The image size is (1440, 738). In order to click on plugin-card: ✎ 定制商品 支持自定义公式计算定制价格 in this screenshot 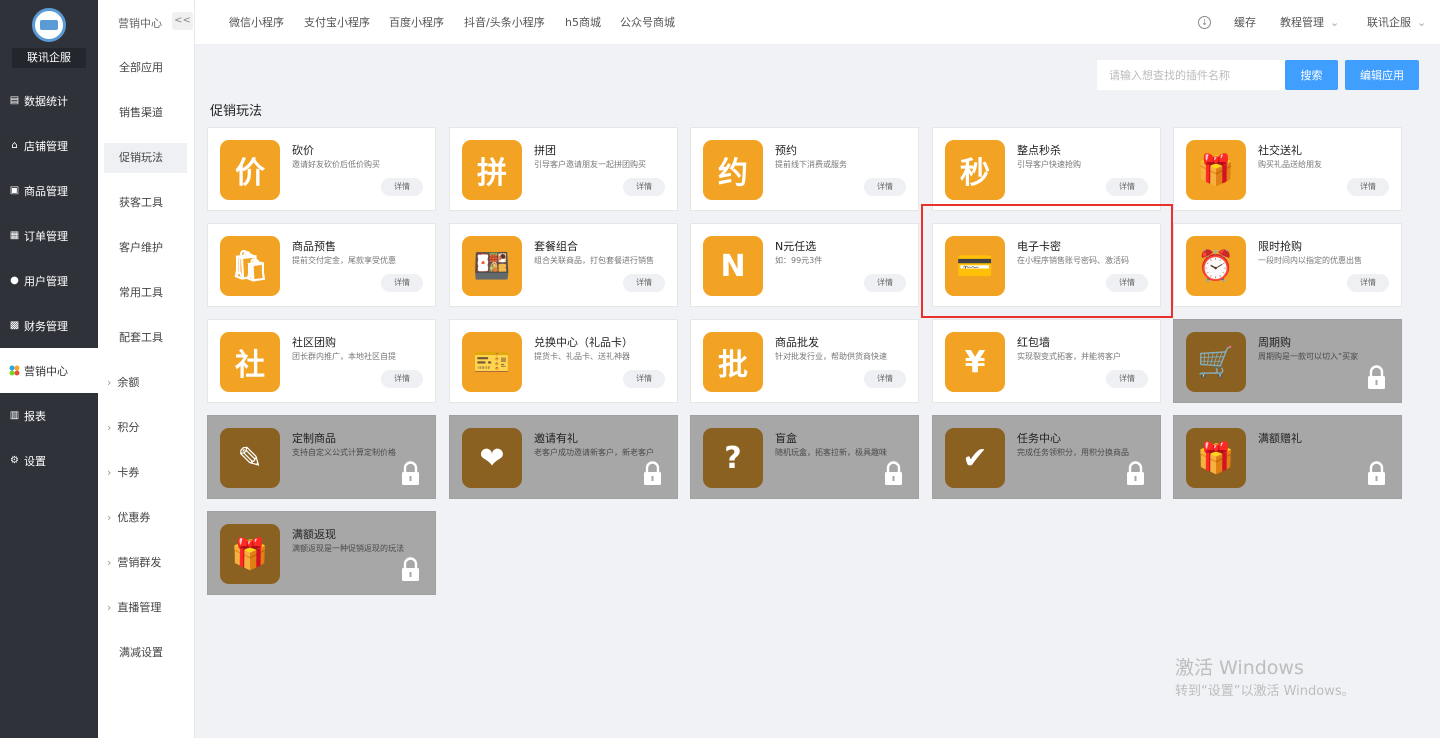, I will do `click(321, 457)`.